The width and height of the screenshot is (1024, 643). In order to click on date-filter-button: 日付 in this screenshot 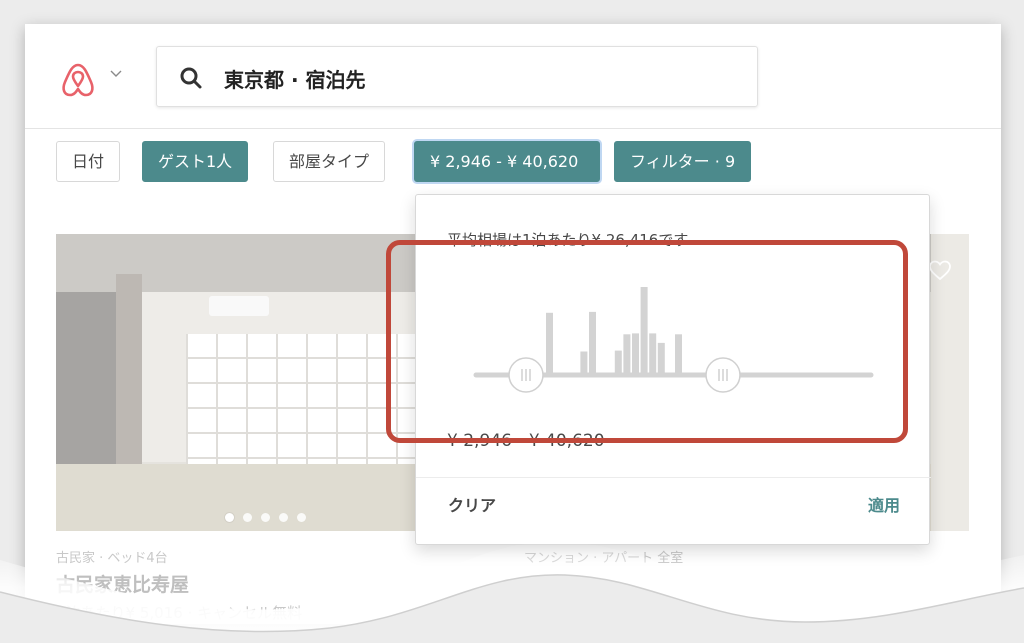, I will do `click(88, 161)`.